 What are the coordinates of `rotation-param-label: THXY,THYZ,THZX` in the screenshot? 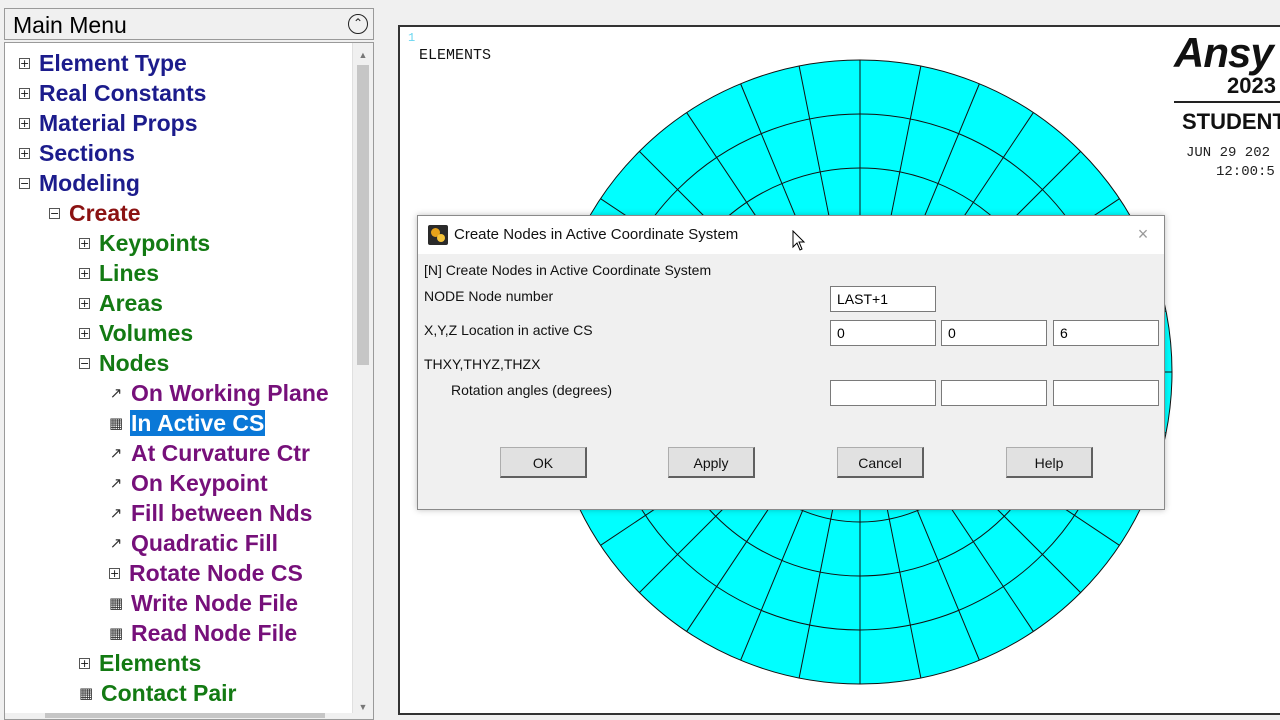 It's located at (482, 364).